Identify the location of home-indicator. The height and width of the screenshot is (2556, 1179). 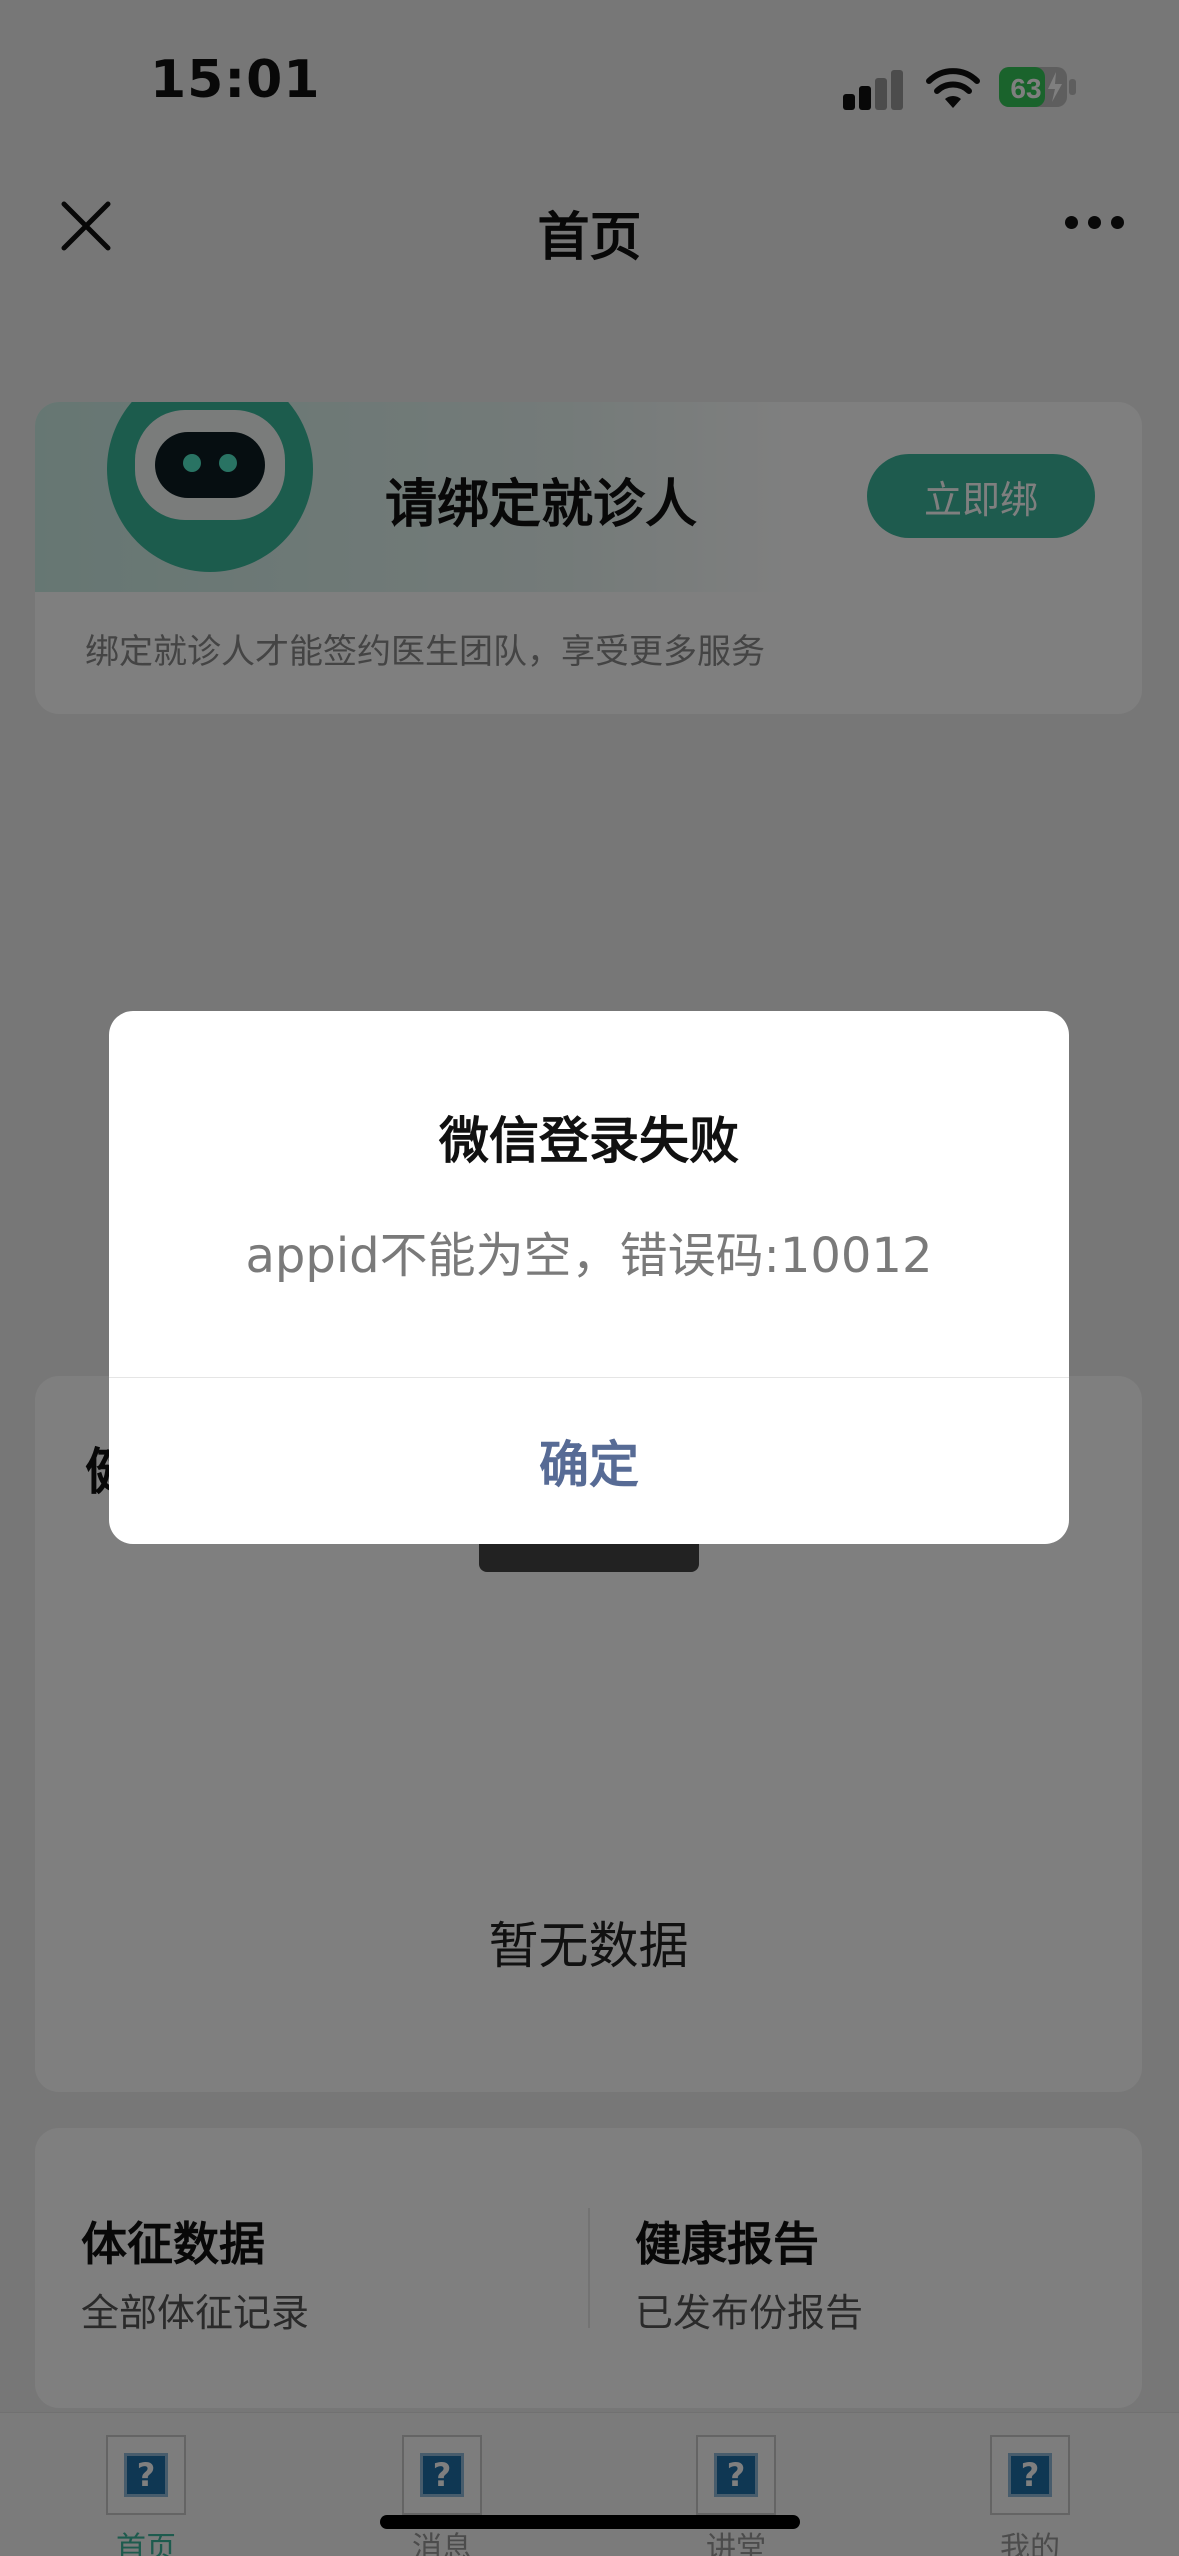
(590, 2522).